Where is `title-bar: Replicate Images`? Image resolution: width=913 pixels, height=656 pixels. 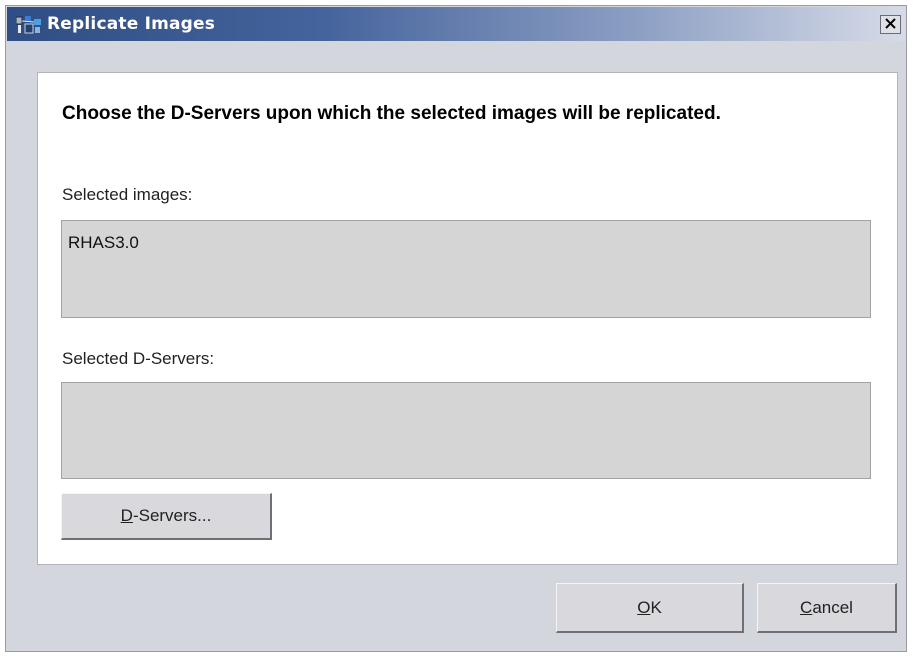
title-bar: Replicate Images is located at coordinates (456, 24).